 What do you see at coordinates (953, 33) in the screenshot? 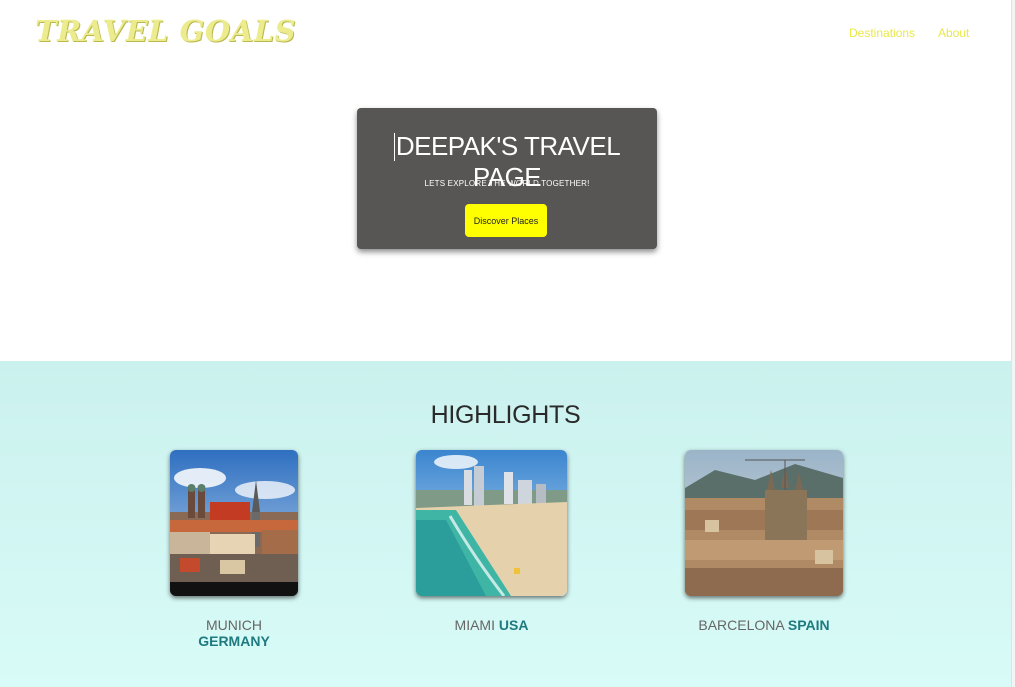
I see `nav-about-link: About` at bounding box center [953, 33].